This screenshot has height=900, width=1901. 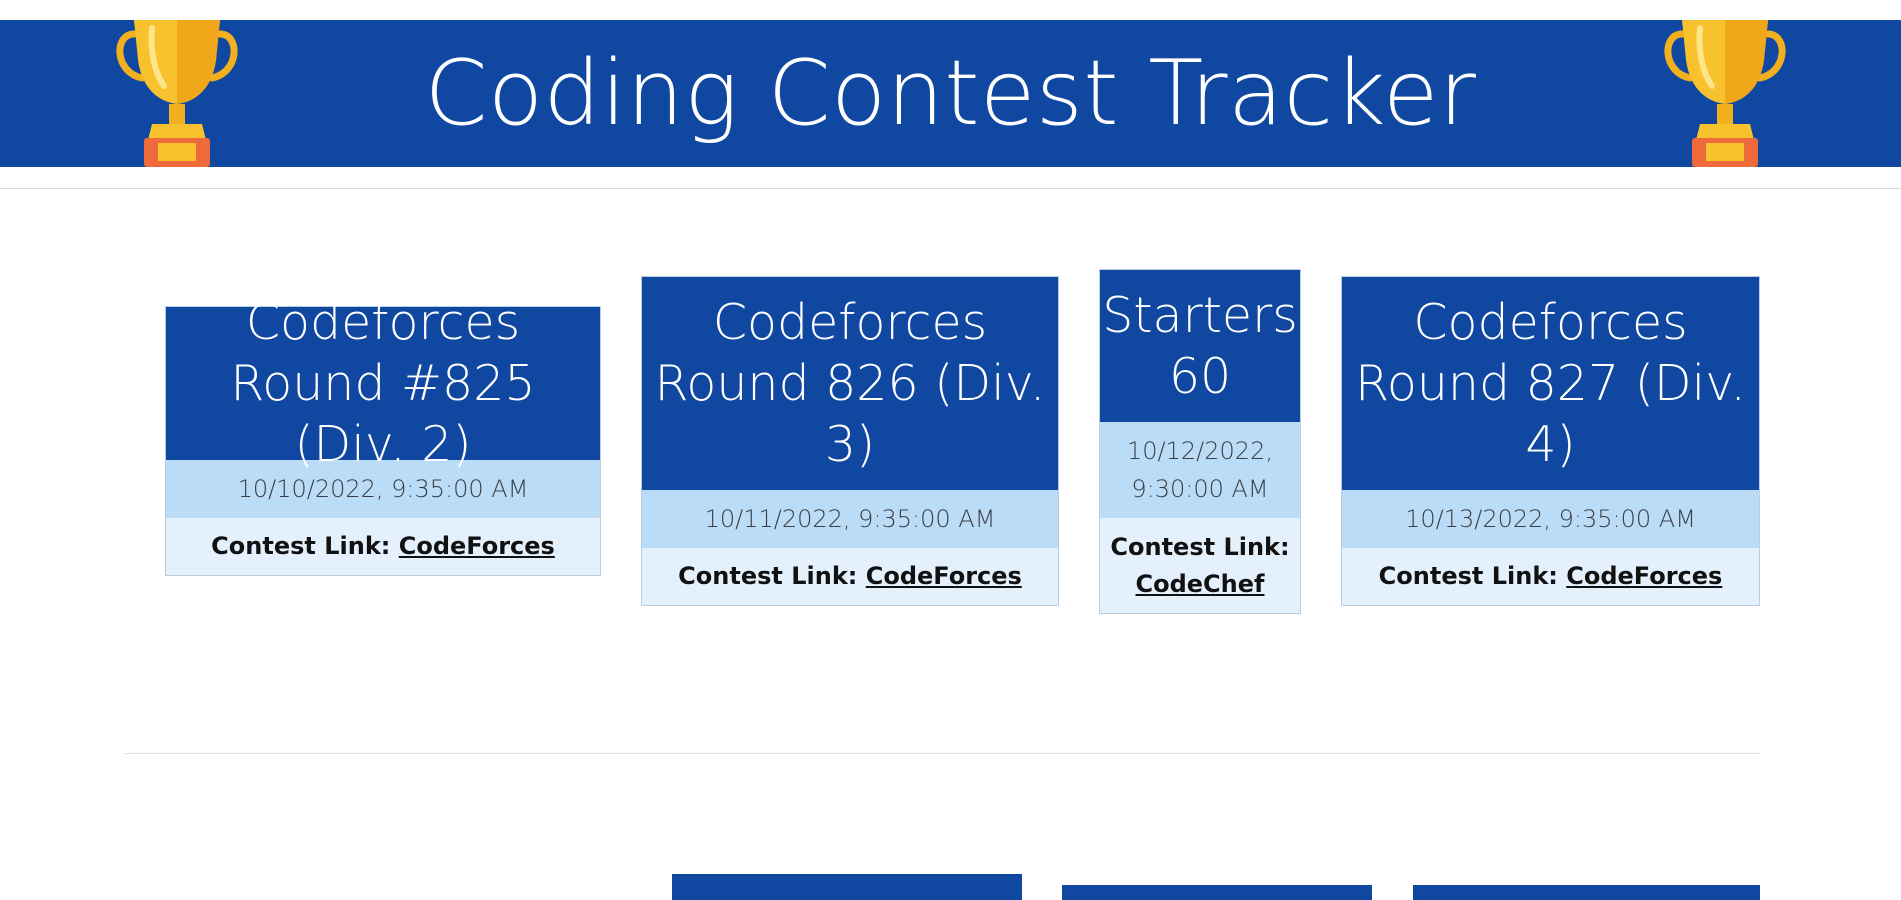 I want to click on contest-link: CodeChef, so click(x=1200, y=584).